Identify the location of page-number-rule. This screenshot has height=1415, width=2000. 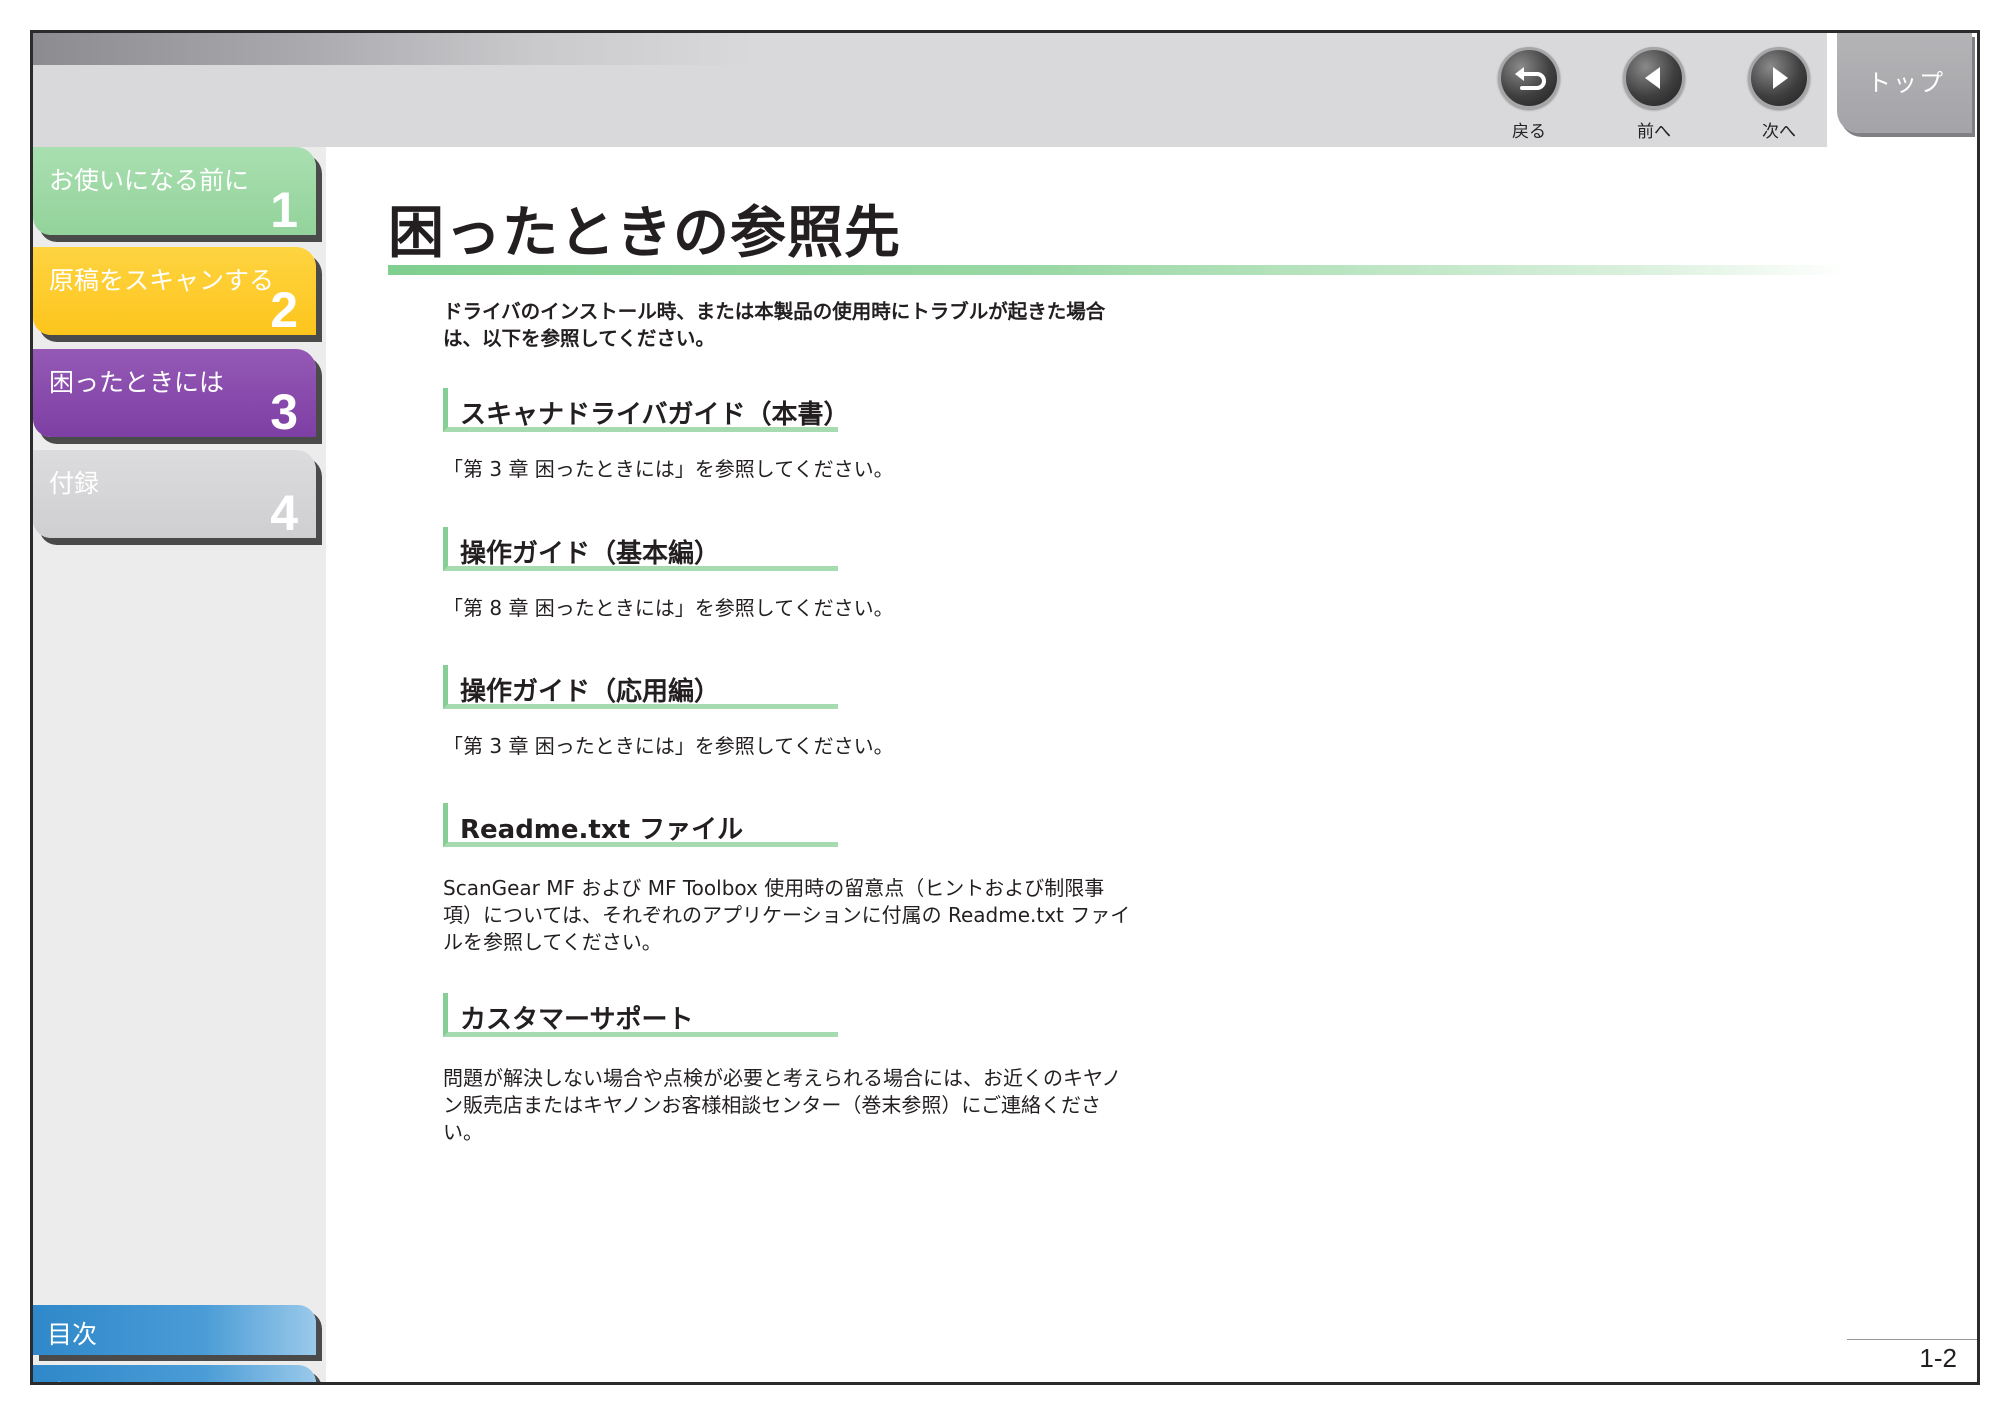
(1912, 1339).